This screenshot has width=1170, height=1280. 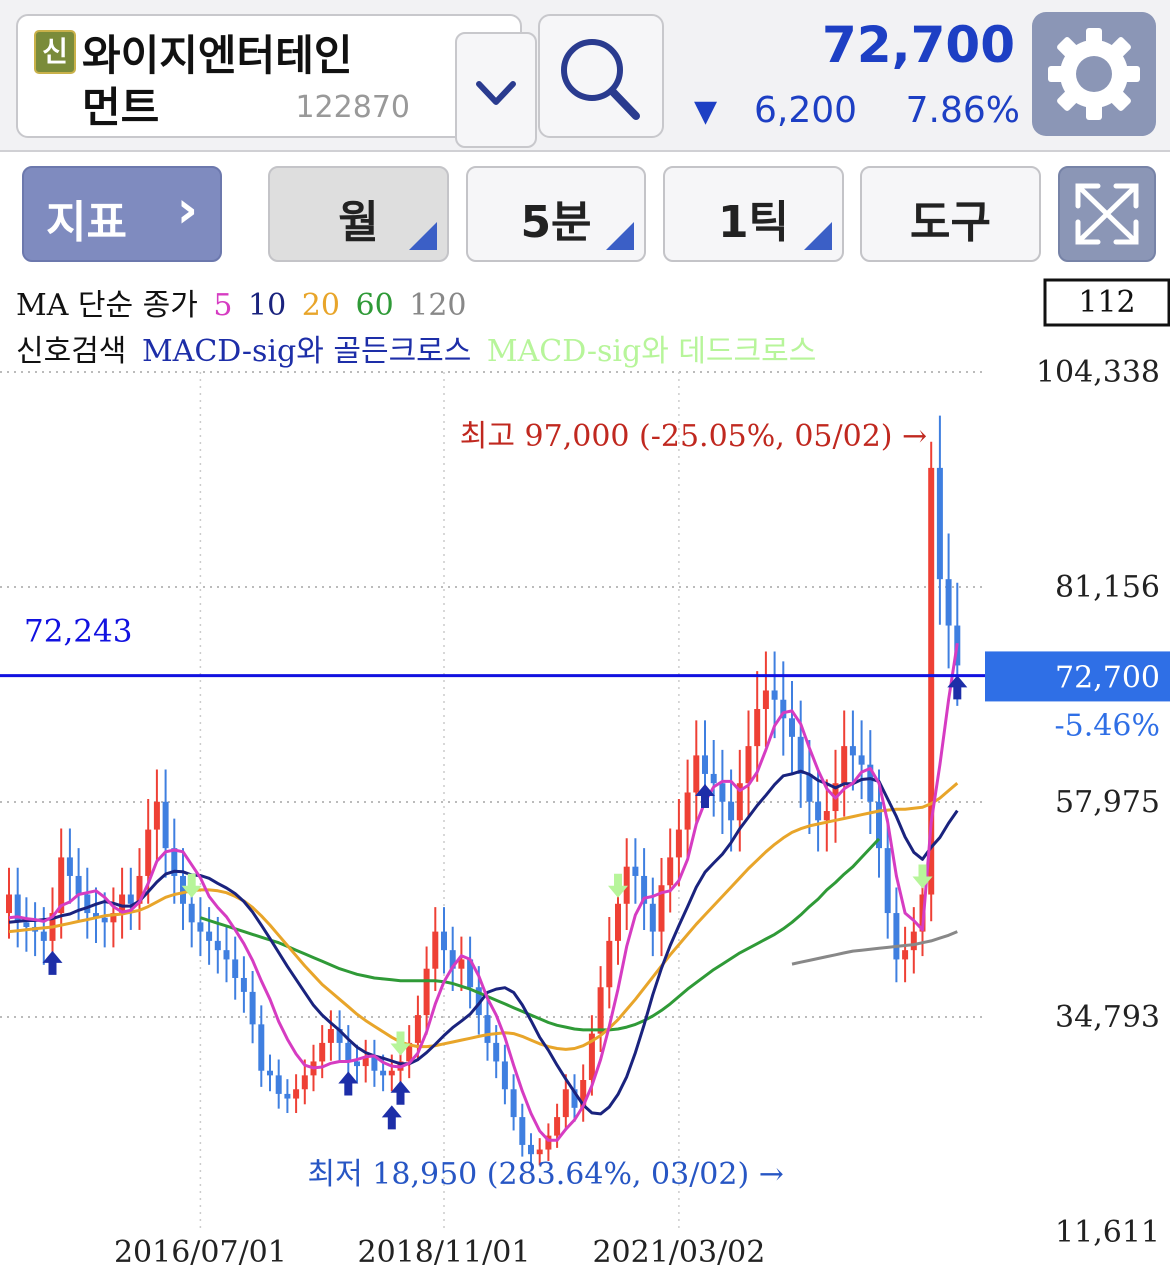 What do you see at coordinates (122, 214) in the screenshot?
I see `indicator-button: 지표 ›` at bounding box center [122, 214].